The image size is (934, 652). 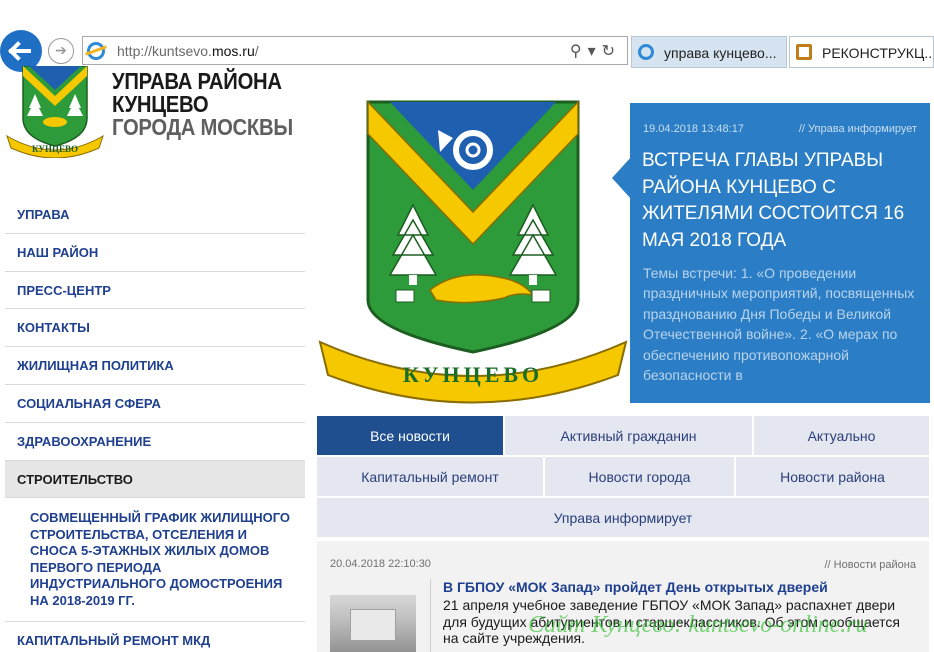 I want to click on search-icon: ⚲, so click(x=579, y=51).